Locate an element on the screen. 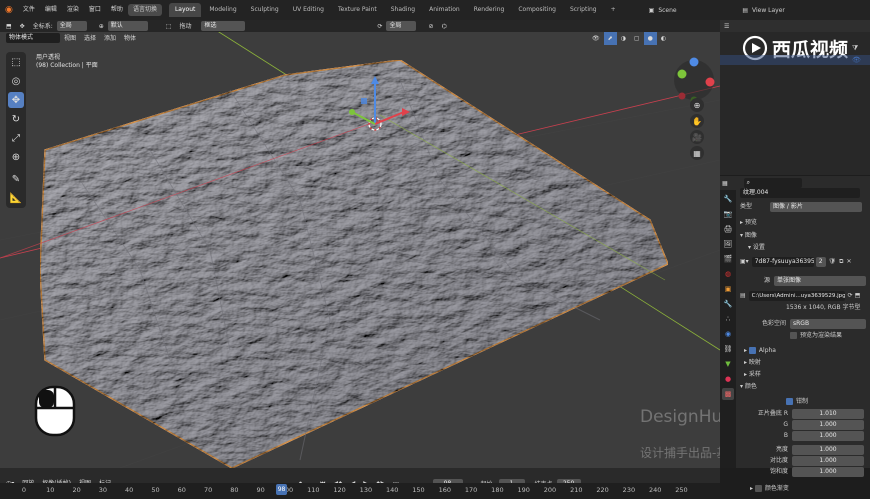 This screenshot has height=499, width=870. blender-logo-icon: ◉ is located at coordinates (9, 10).